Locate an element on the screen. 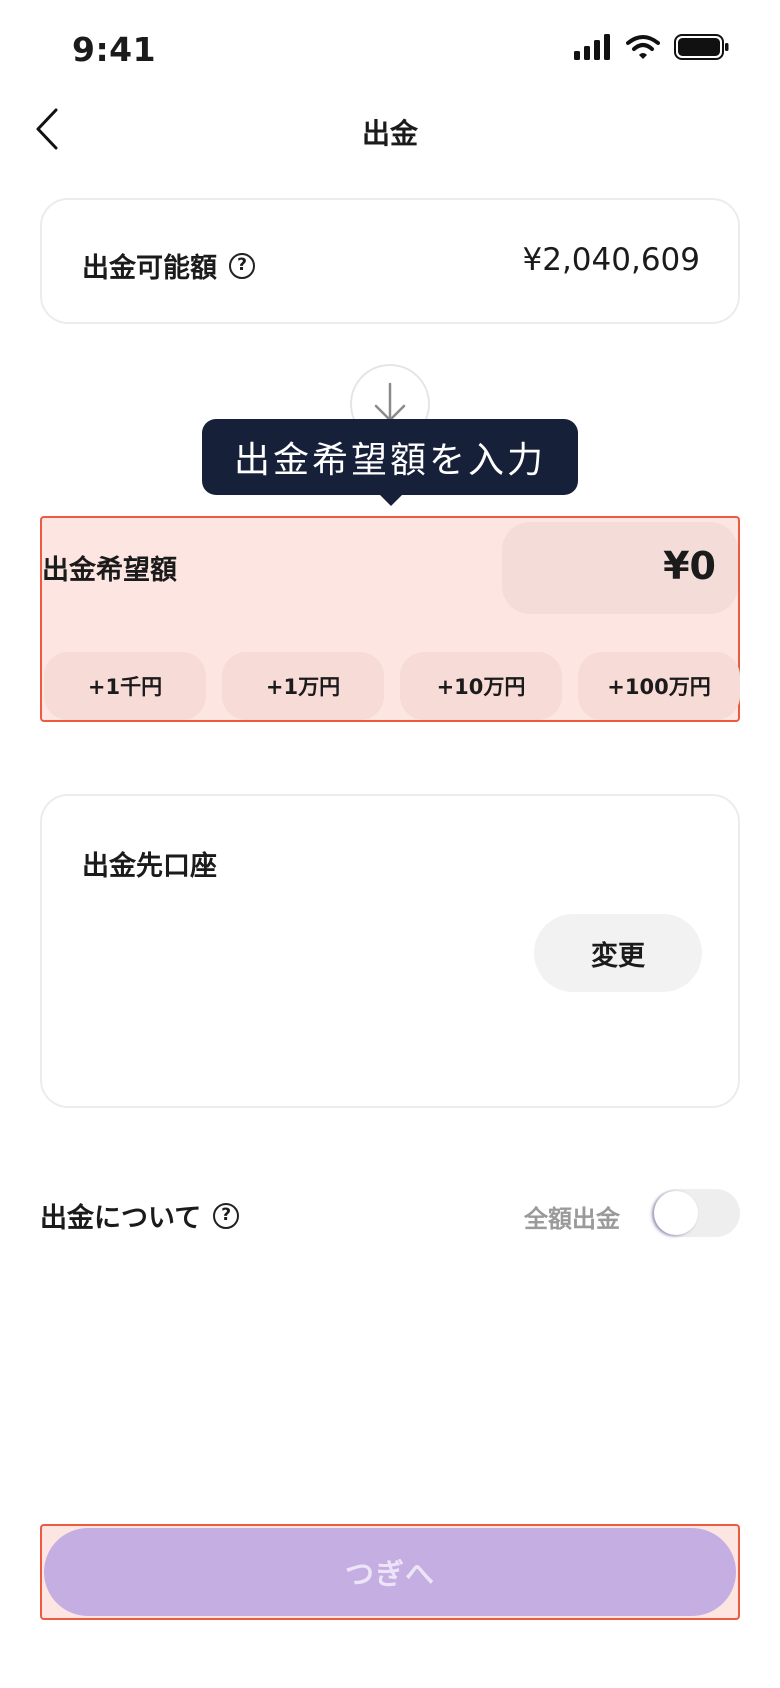  full-withdraw-toggle is located at coordinates (696, 1213).